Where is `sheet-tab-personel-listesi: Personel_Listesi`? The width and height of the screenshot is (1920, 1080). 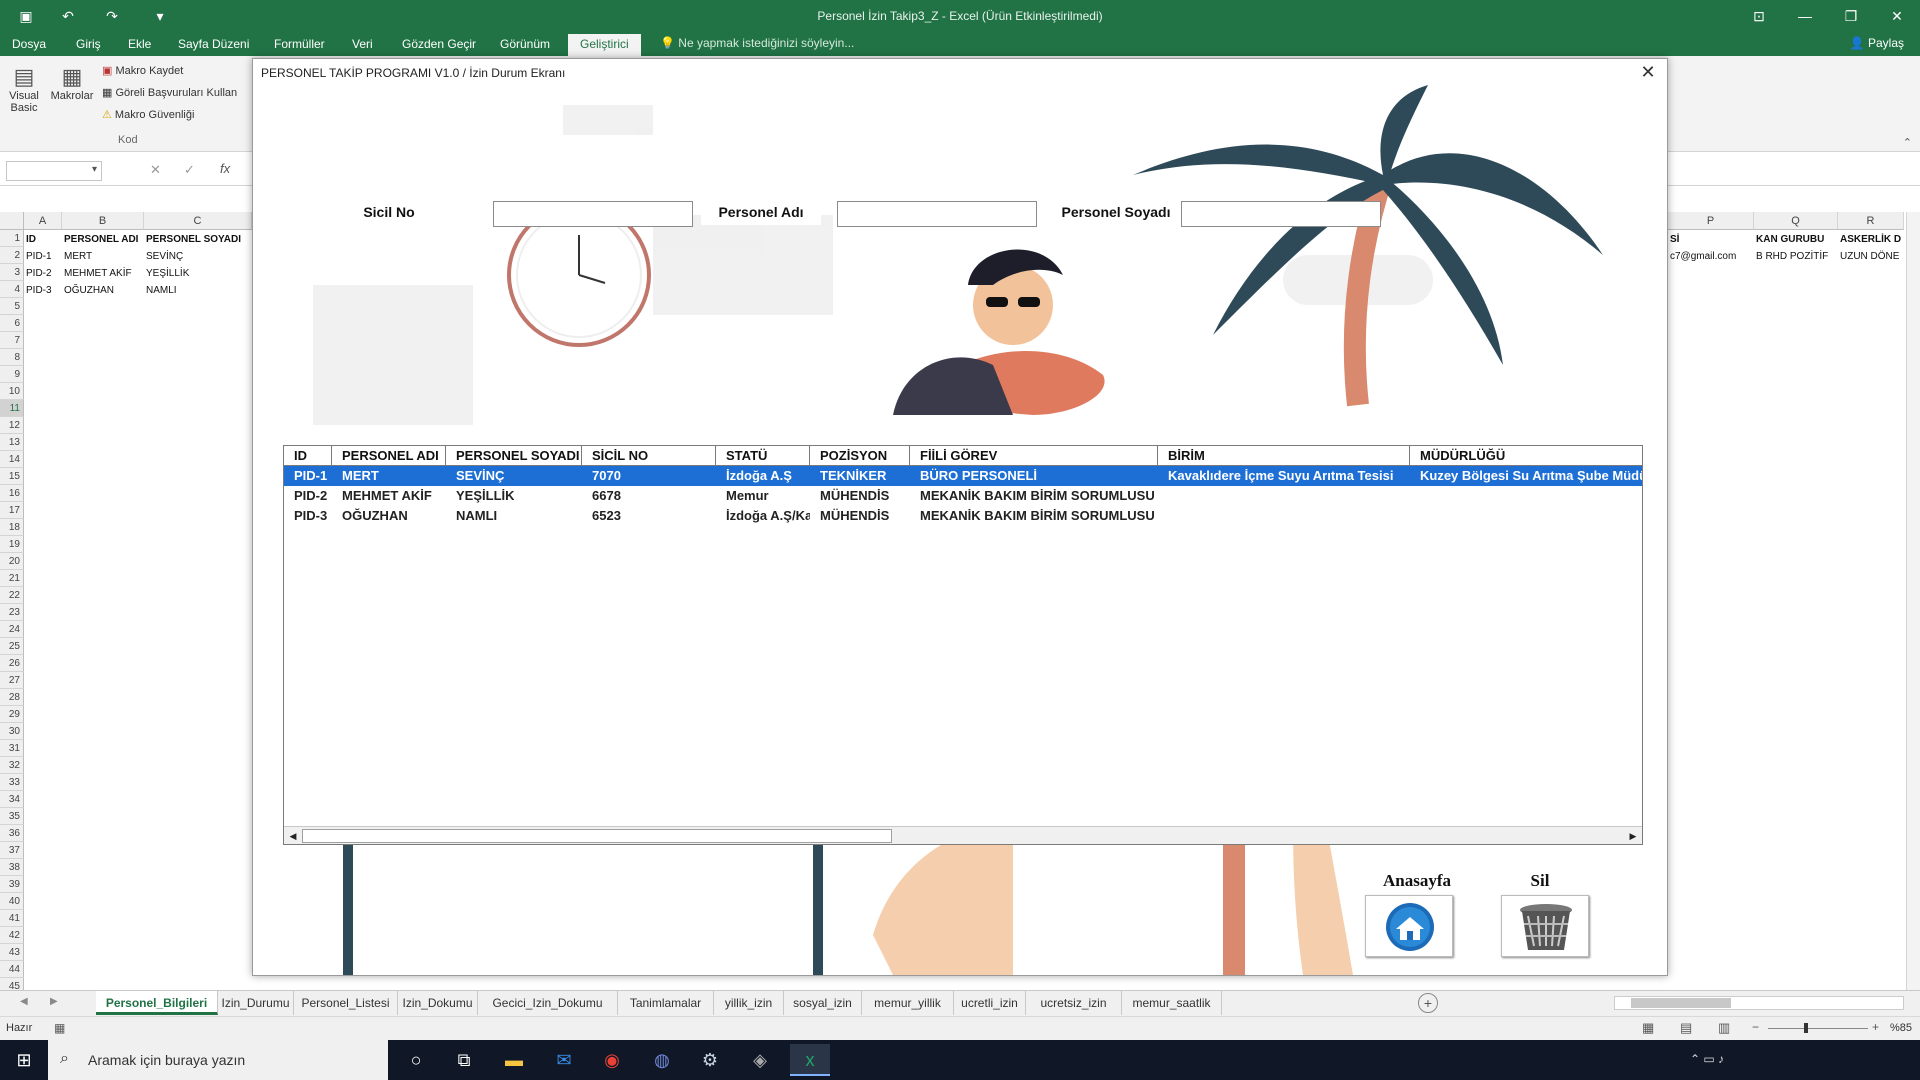 sheet-tab-personel-listesi: Personel_Listesi is located at coordinates (346, 1003).